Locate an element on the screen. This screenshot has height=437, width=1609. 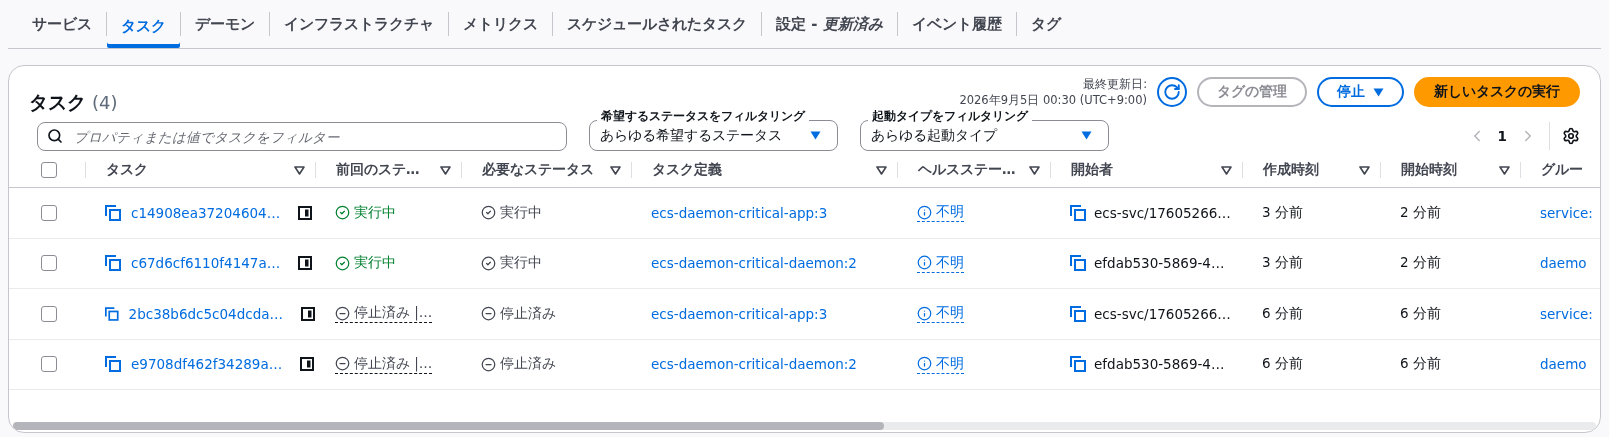
refresh-icon is located at coordinates (1172, 92).